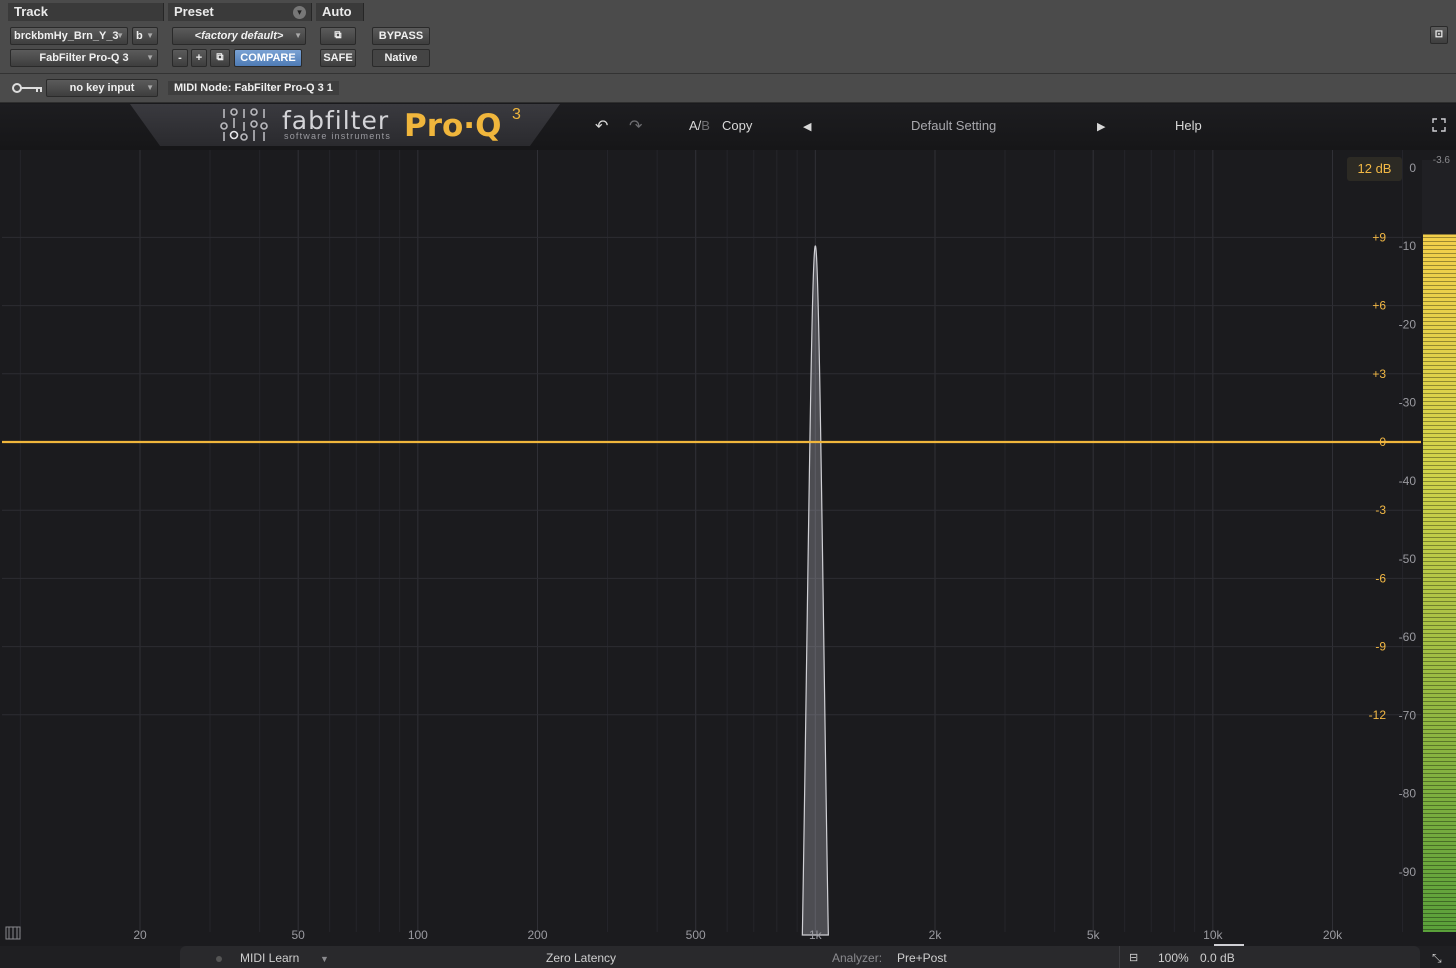 The image size is (1456, 968). What do you see at coordinates (737, 125) in the screenshot?
I see `copy-button: Copy` at bounding box center [737, 125].